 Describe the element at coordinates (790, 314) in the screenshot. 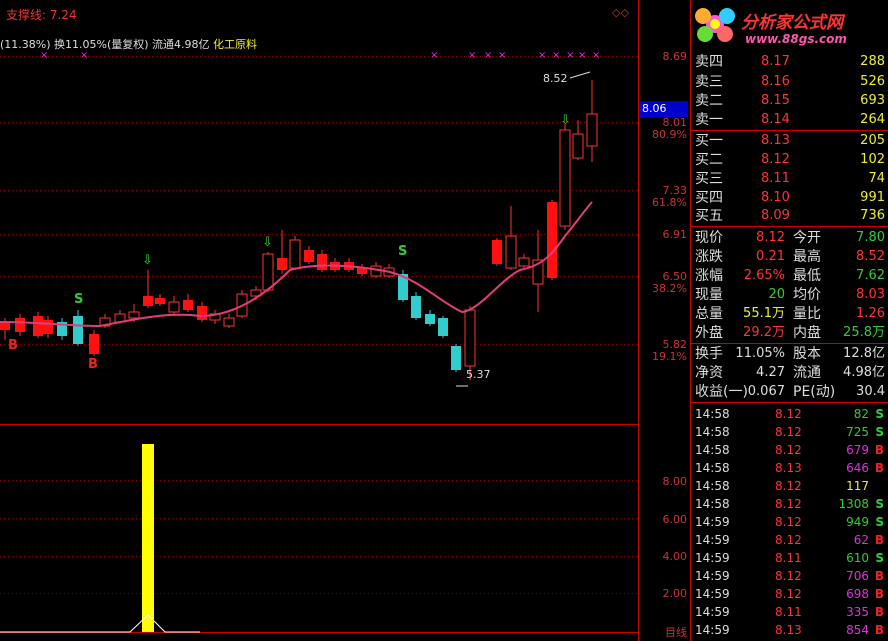

I see `stat-row: 总量 55.1万 量比 1.26` at that location.